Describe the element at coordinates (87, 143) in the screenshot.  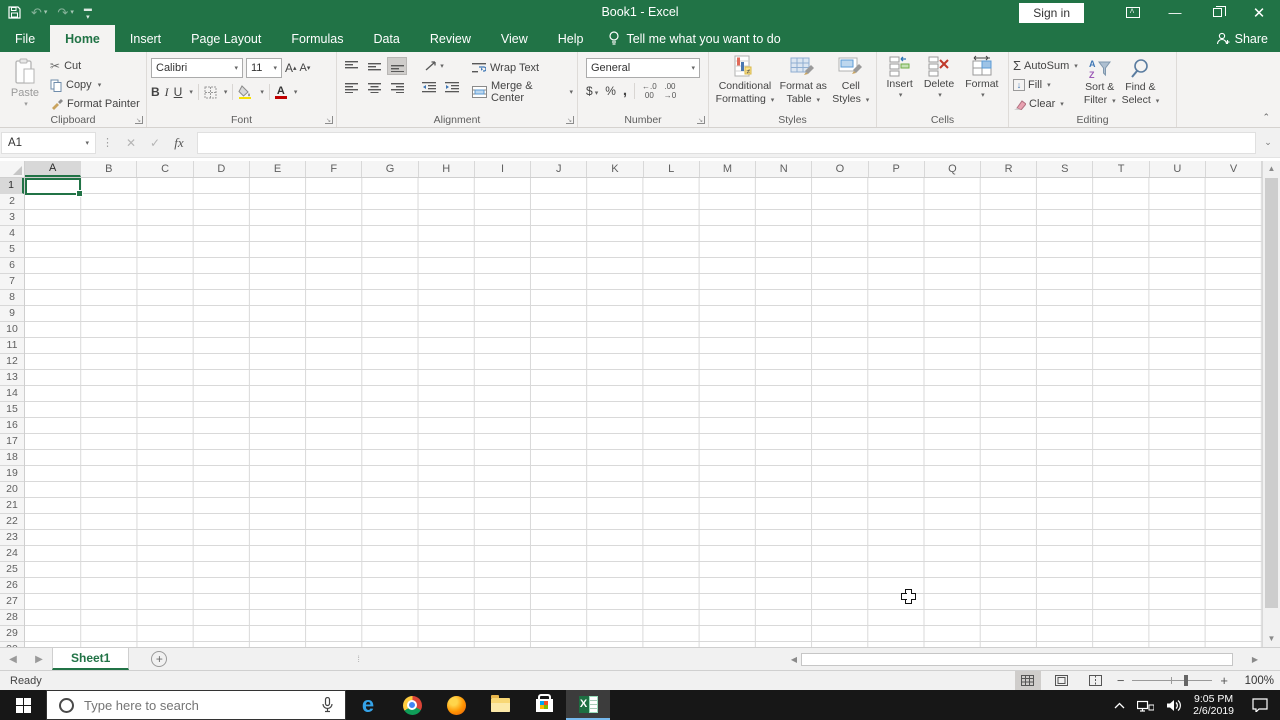
I see `name-box-dropdown: ▾` at that location.